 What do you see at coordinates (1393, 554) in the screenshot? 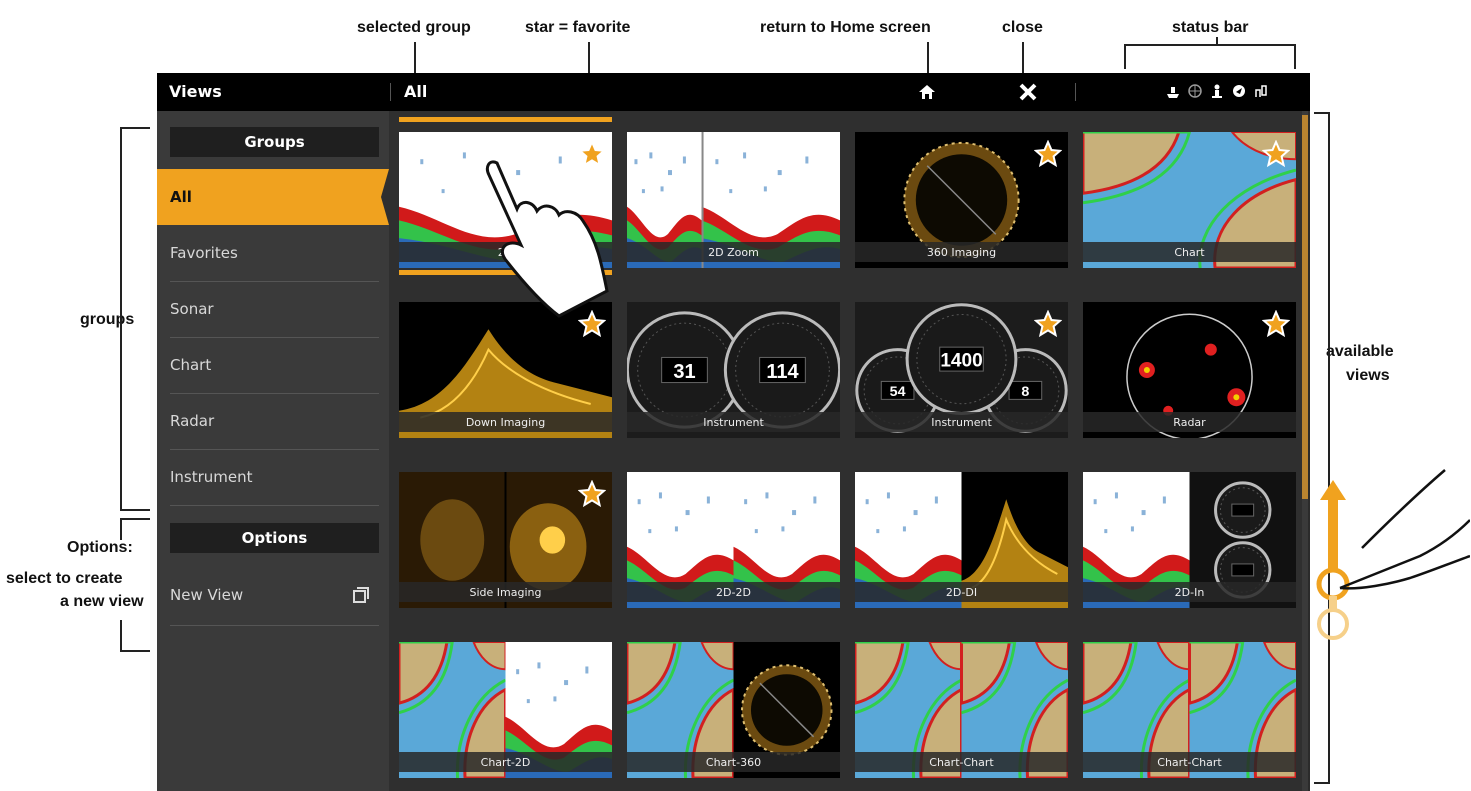
I see `swipe-hand-icon` at bounding box center [1393, 554].